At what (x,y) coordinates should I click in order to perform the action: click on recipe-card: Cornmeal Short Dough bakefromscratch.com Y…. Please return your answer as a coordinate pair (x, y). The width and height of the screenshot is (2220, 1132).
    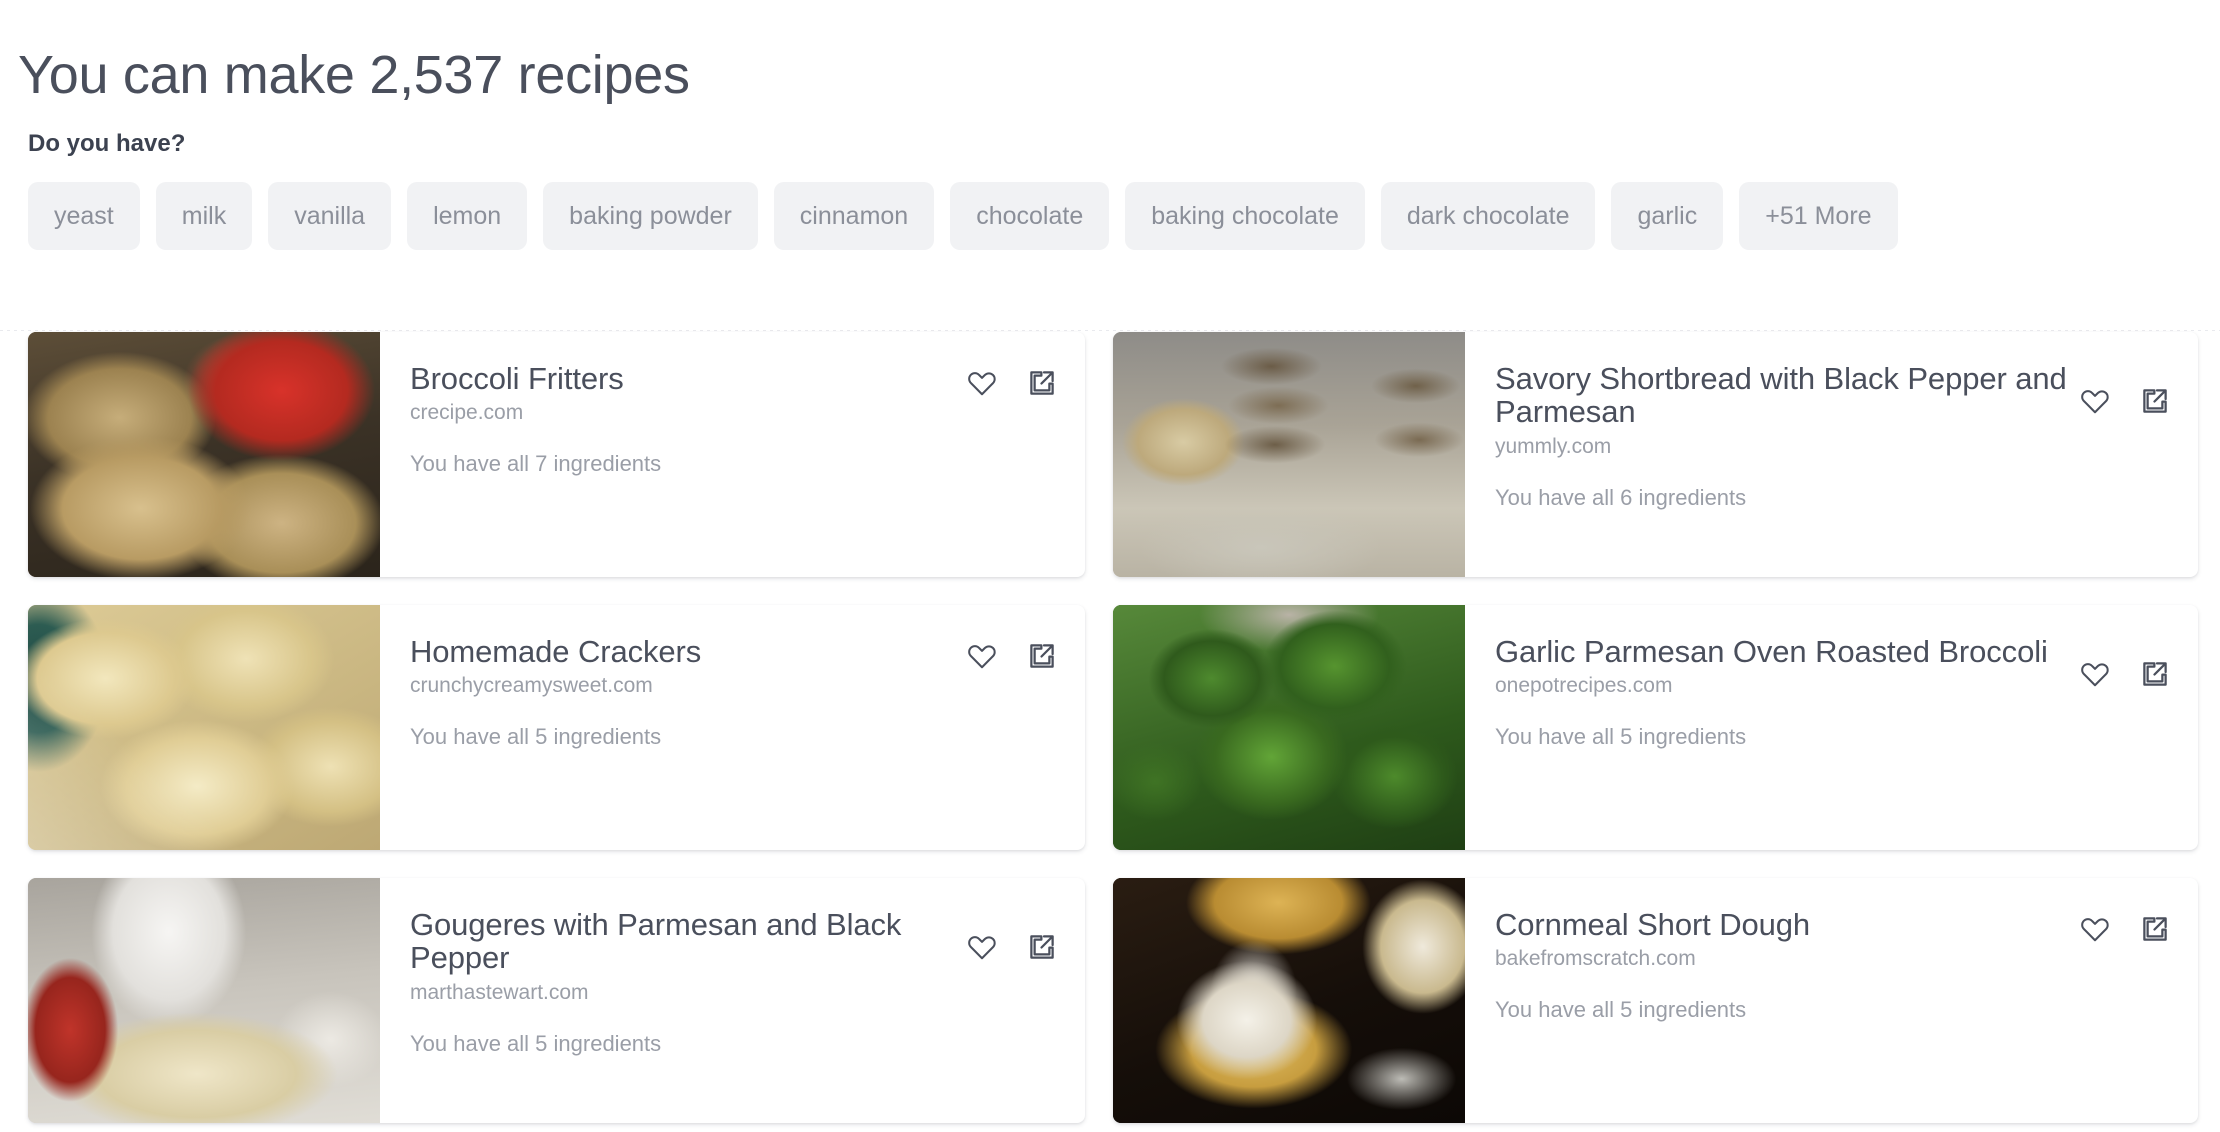
    Looking at the image, I should click on (1655, 1000).